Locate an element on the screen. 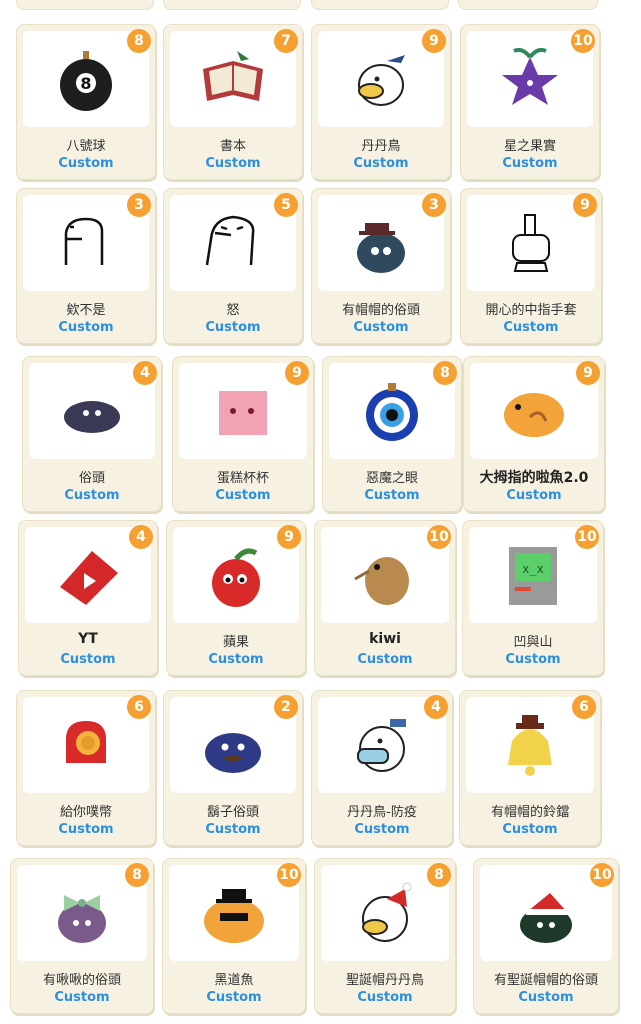  emoticon-name: 蛋糕杯杯 is located at coordinates (242, 478).